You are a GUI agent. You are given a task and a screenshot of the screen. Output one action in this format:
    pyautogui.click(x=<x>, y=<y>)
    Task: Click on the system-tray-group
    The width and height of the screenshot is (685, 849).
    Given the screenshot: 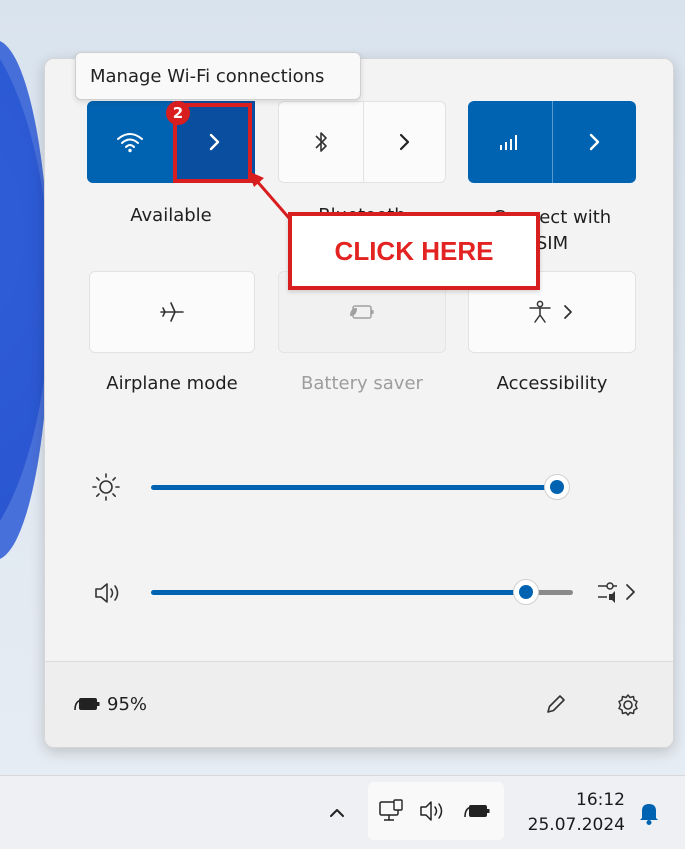 What is the action you would take?
    pyautogui.click(x=436, y=811)
    